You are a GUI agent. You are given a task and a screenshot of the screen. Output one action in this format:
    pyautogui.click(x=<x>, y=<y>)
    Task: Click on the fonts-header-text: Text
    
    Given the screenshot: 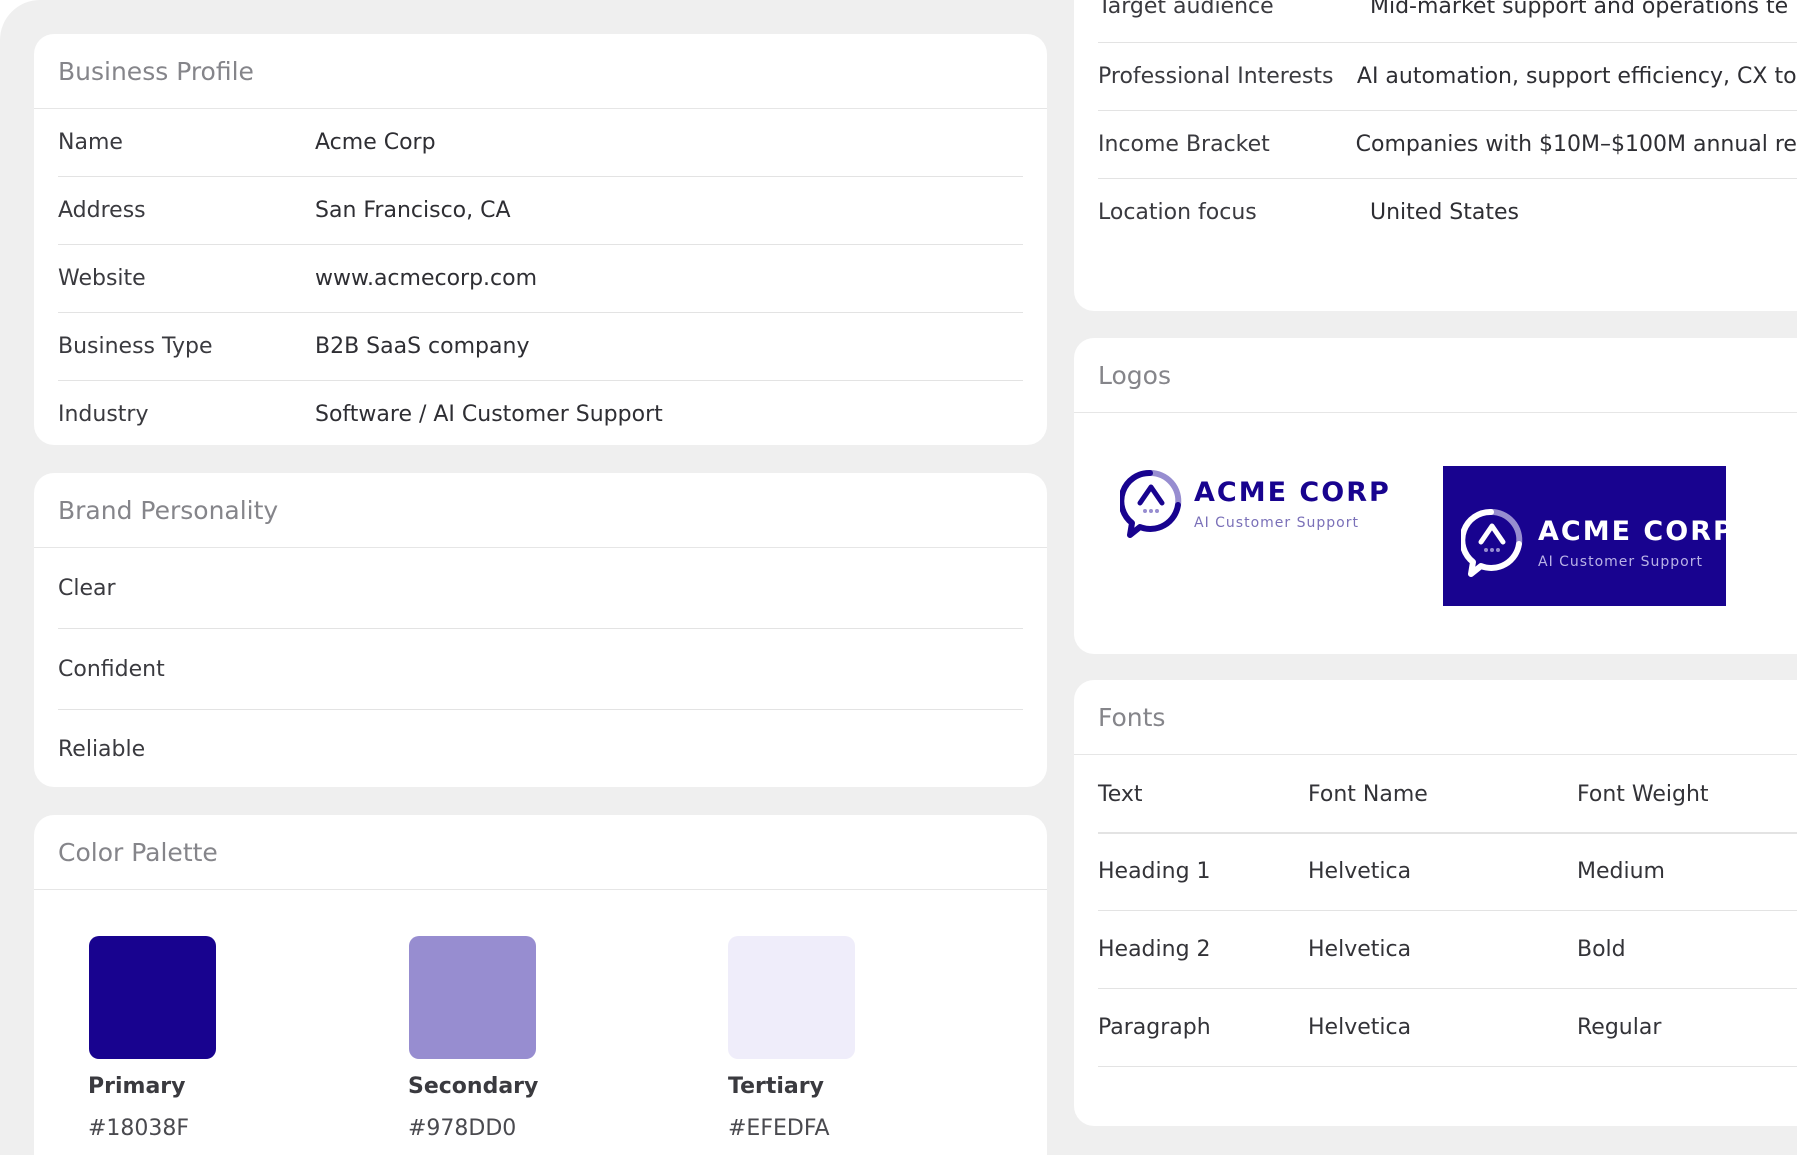 What is the action you would take?
    pyautogui.click(x=1120, y=794)
    